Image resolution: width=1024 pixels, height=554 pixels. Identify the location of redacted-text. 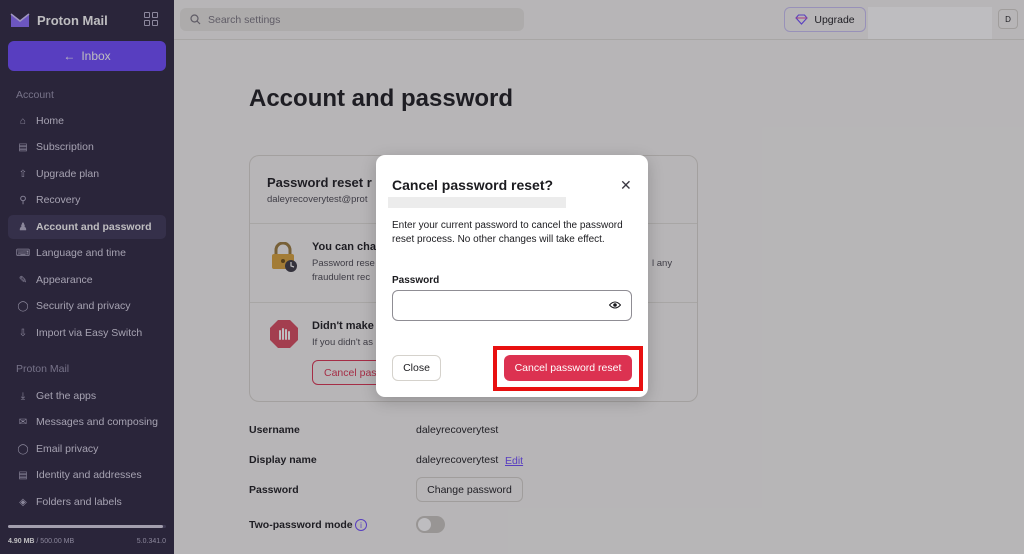
(477, 202).